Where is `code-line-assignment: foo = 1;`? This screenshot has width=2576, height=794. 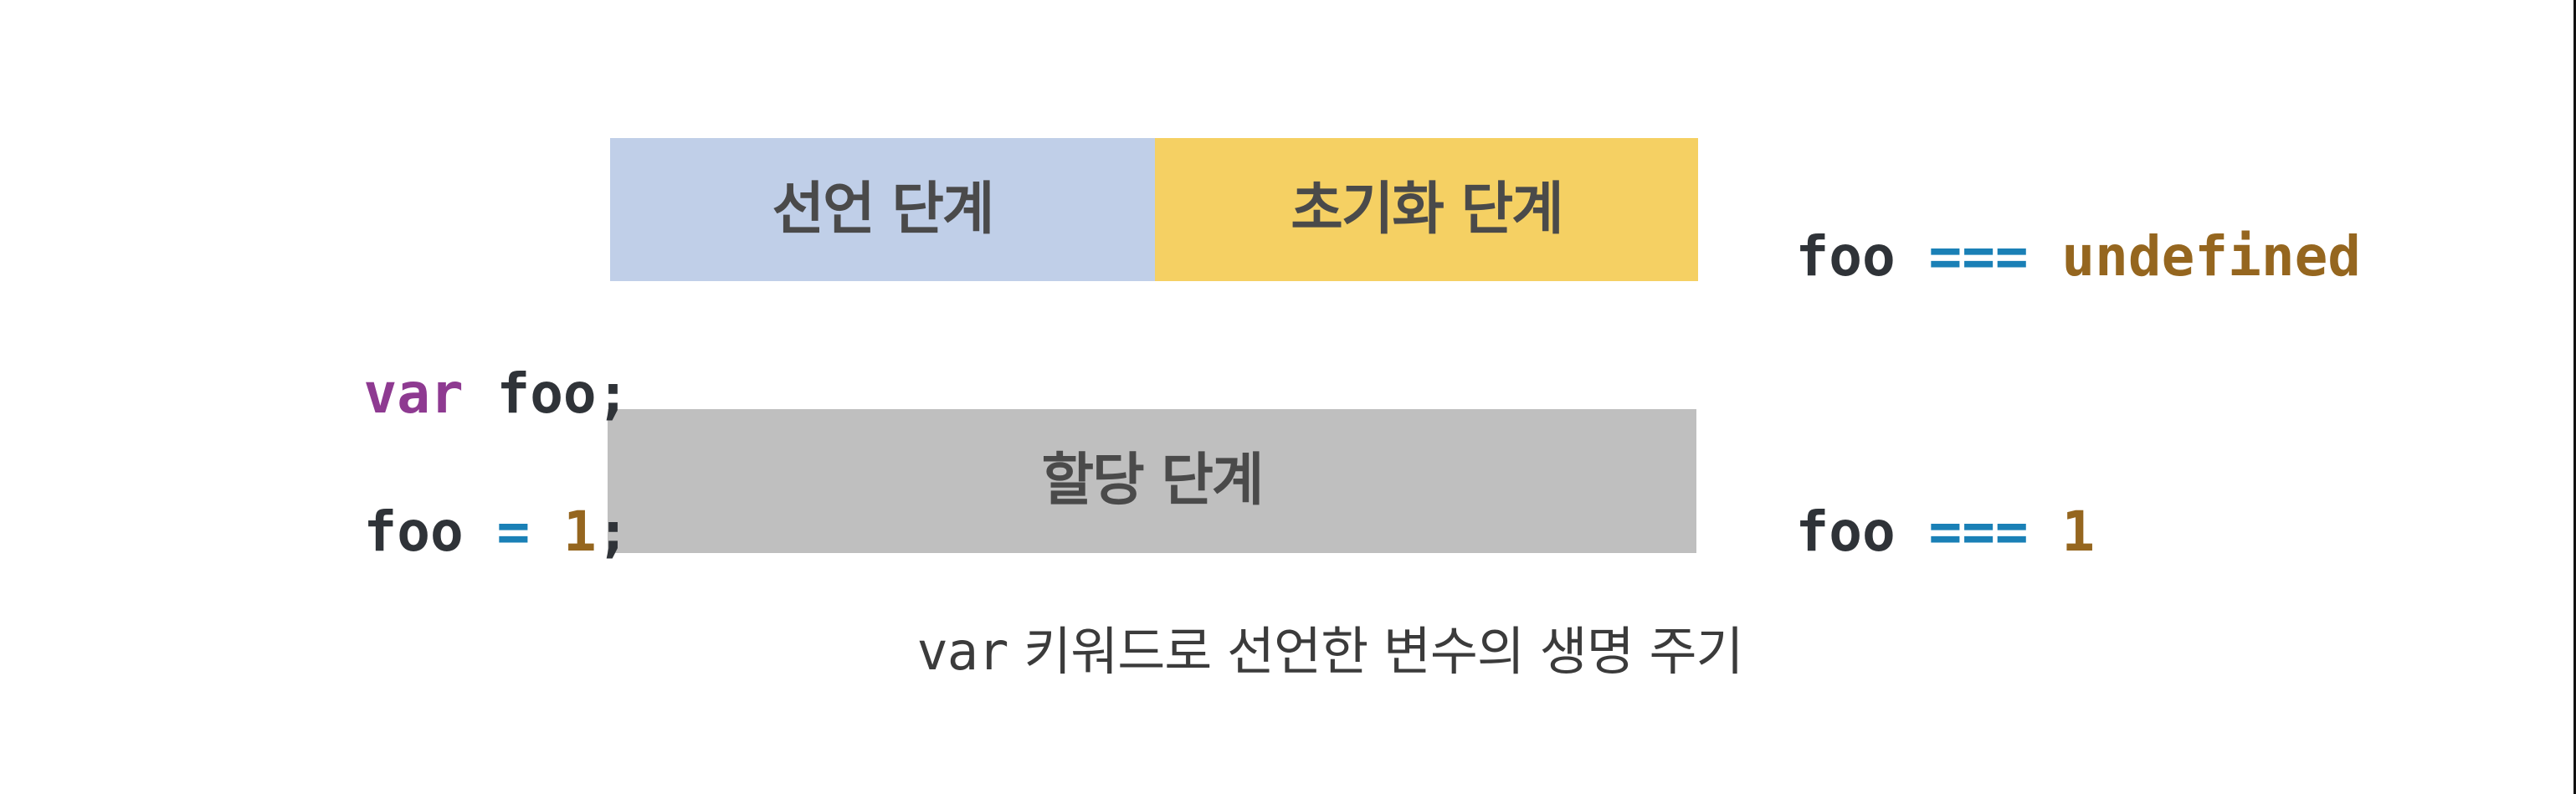 code-line-assignment: foo = 1; is located at coordinates (463, 504).